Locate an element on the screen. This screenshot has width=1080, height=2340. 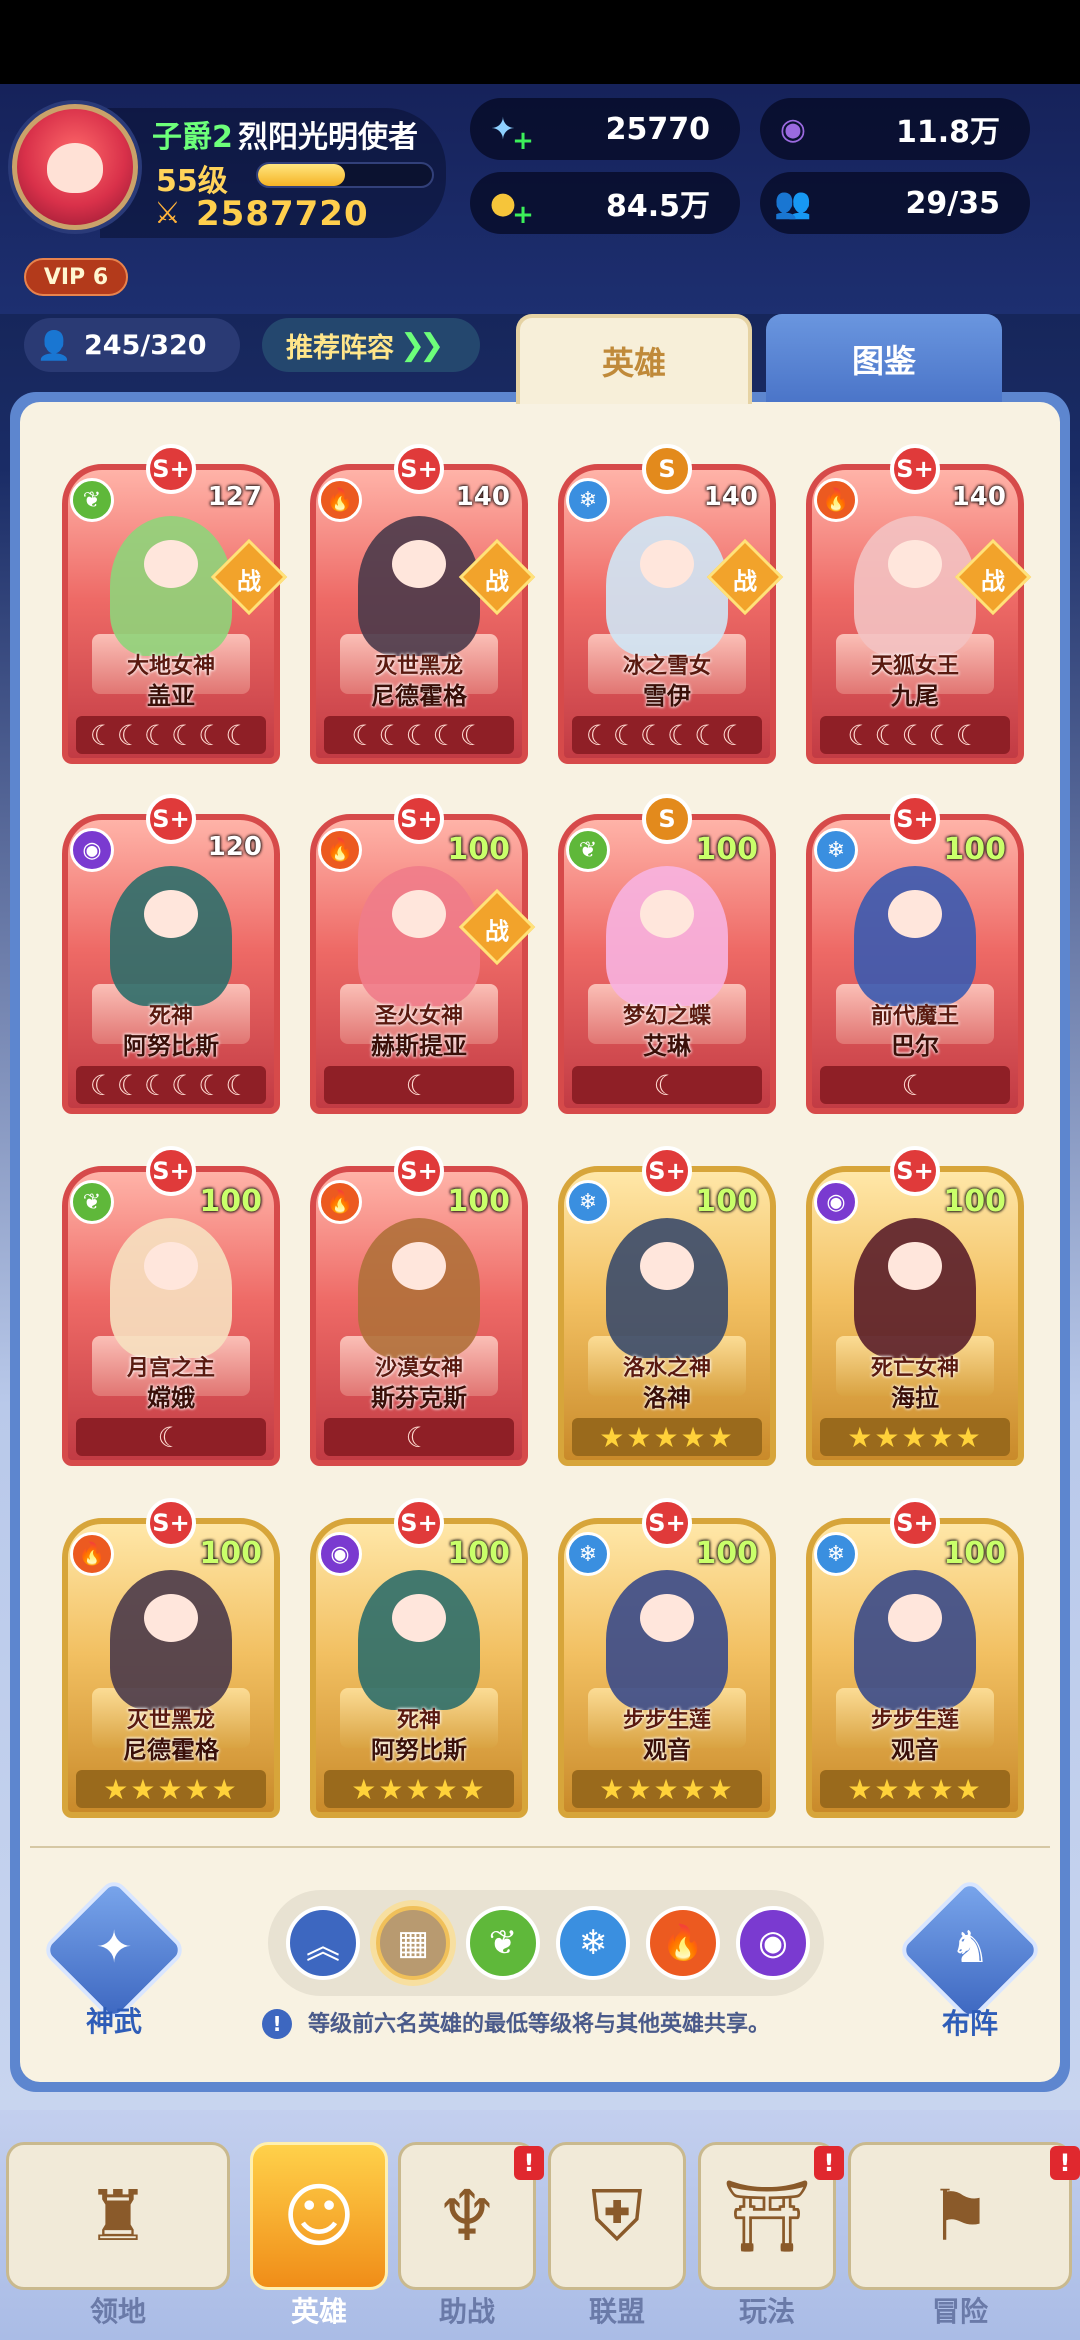
hero-name: 斯芬克斯 is located at coordinates (419, 1398).